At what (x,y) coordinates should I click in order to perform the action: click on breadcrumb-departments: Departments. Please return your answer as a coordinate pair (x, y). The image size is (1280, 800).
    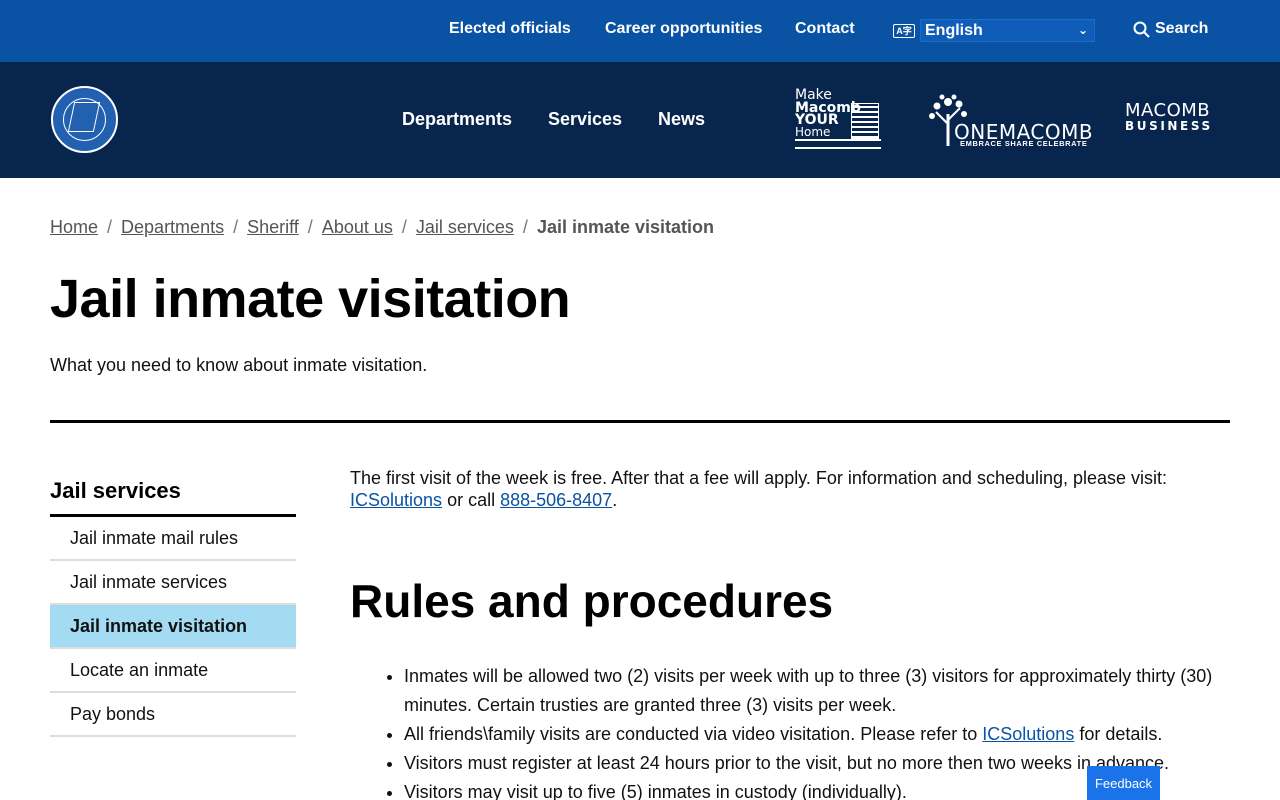
    Looking at the image, I should click on (172, 227).